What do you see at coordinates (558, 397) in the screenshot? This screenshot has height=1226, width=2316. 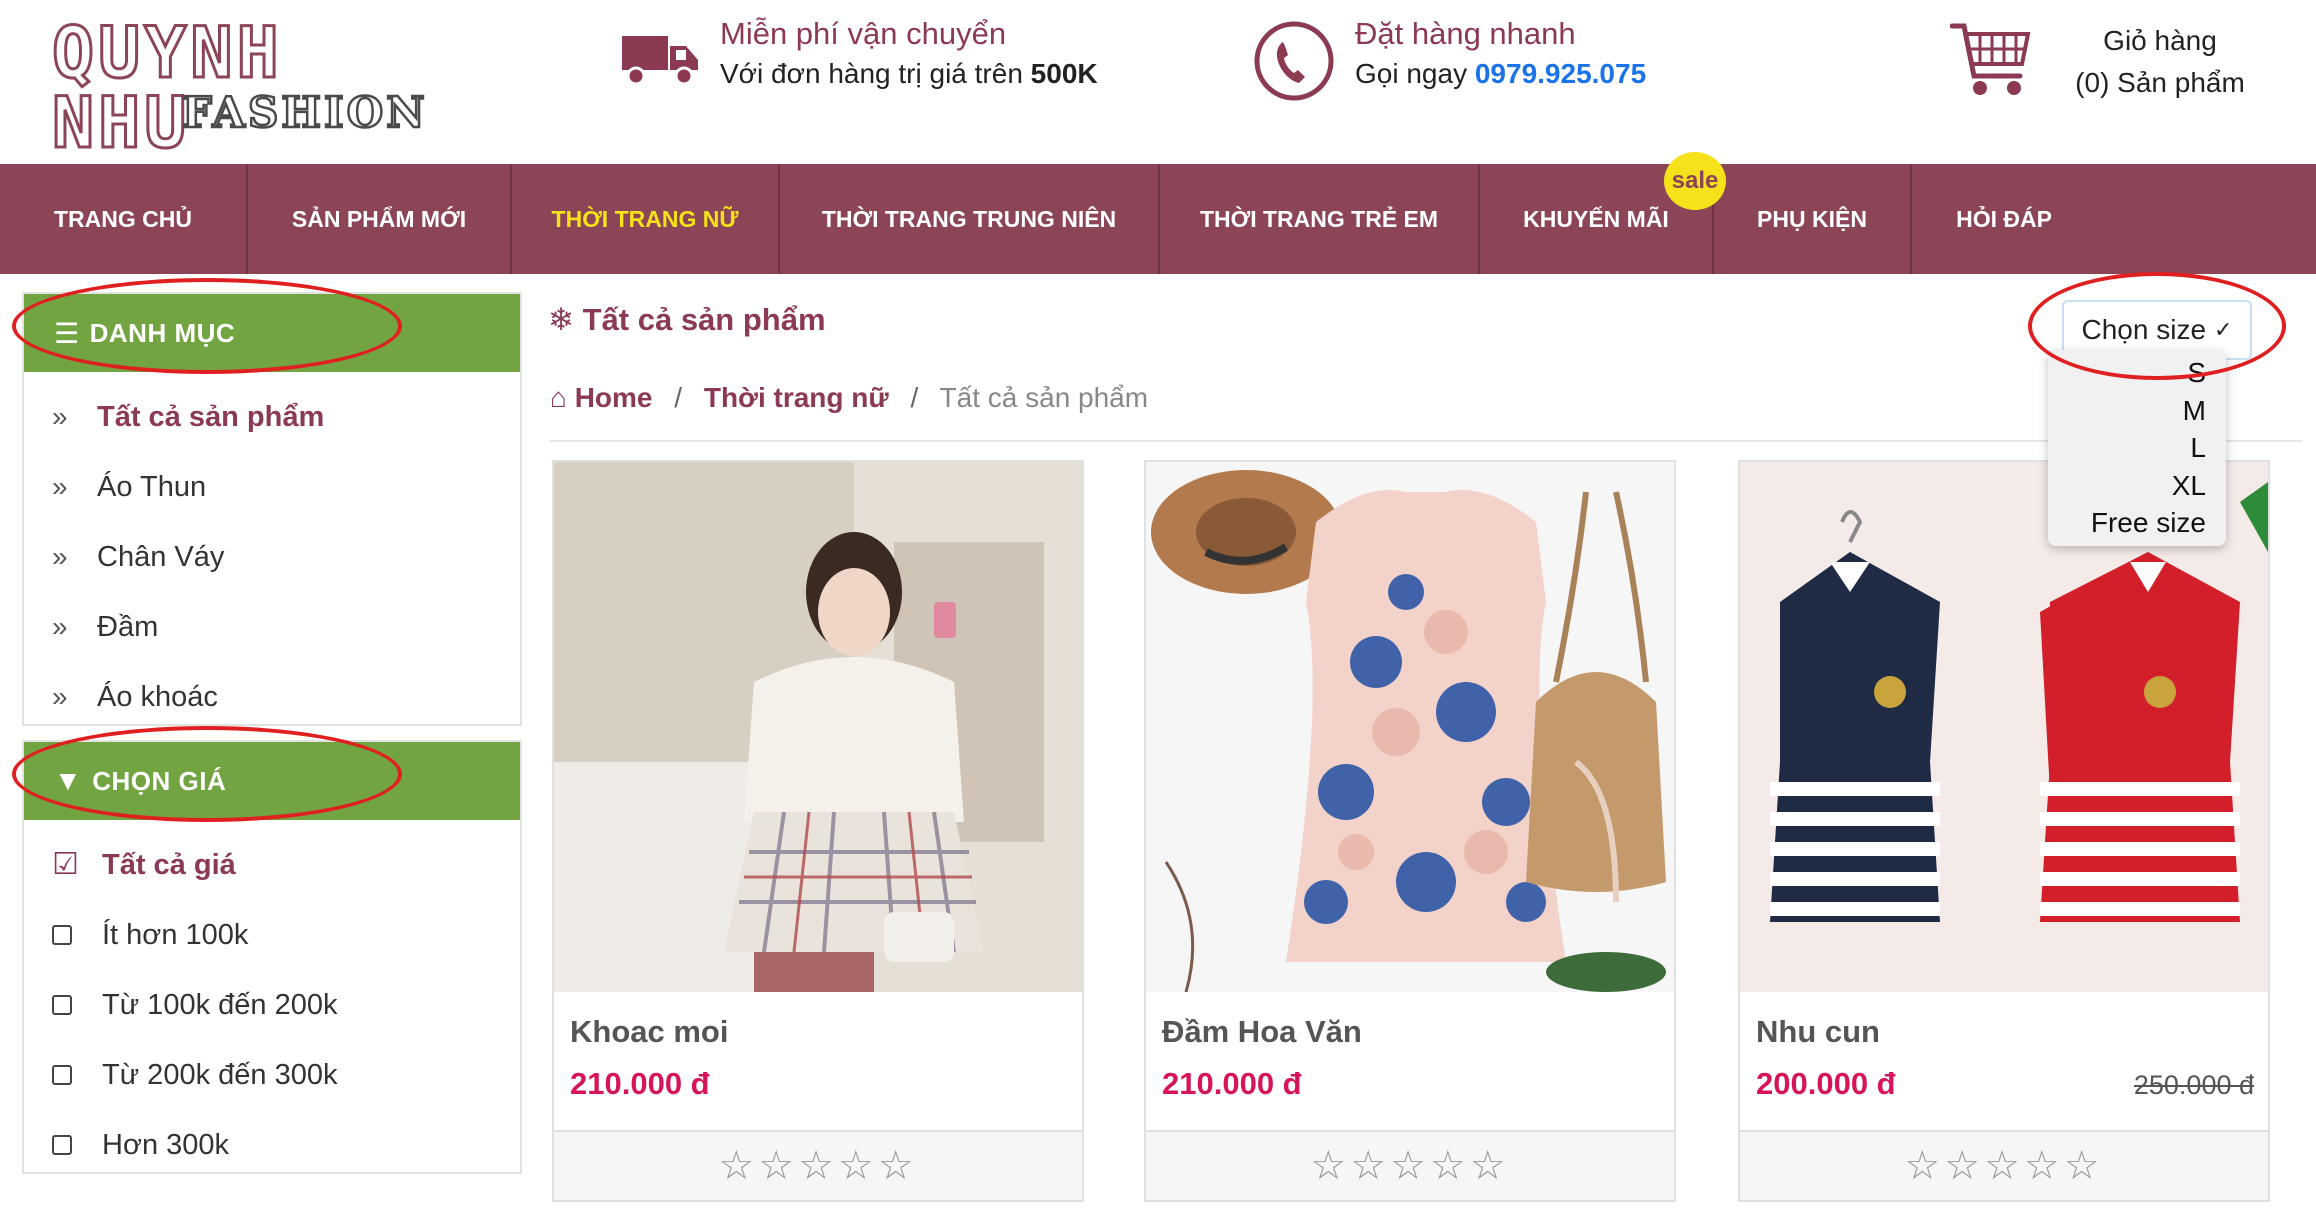 I see `home-icon: ⌂` at bounding box center [558, 397].